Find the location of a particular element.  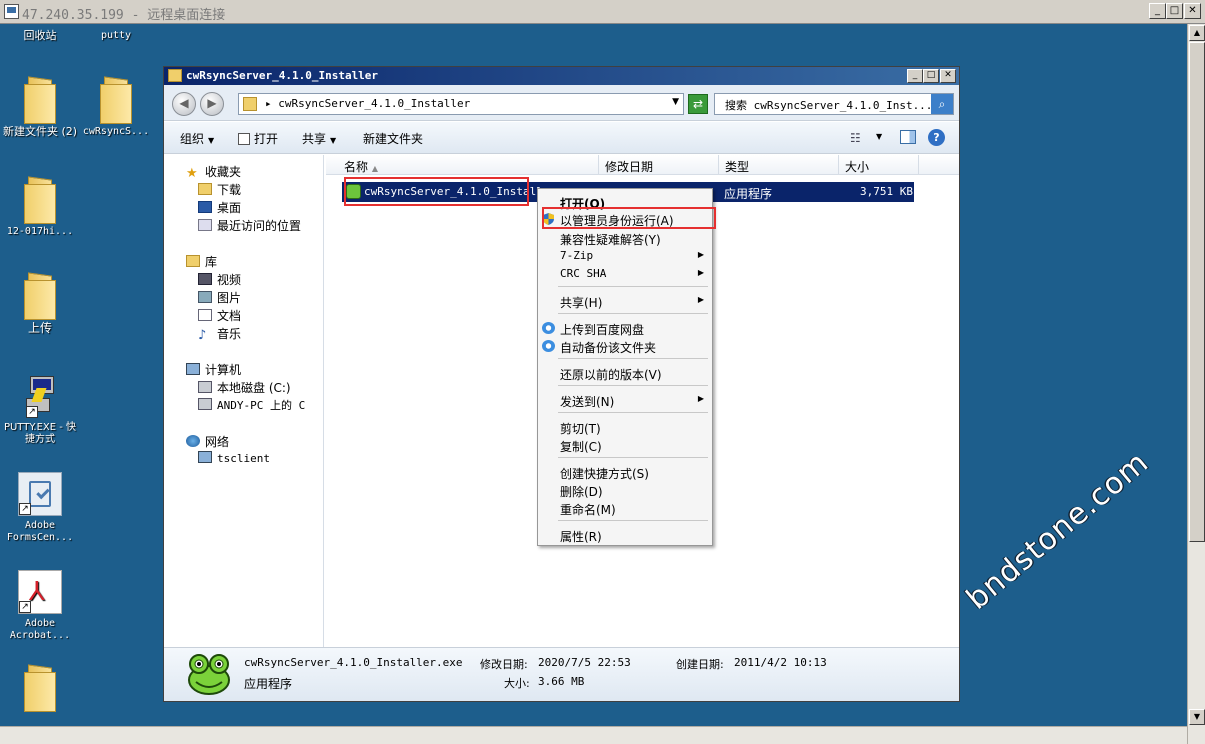

desktop-icon-upload: 上传 is located at coordinates (40, 304).